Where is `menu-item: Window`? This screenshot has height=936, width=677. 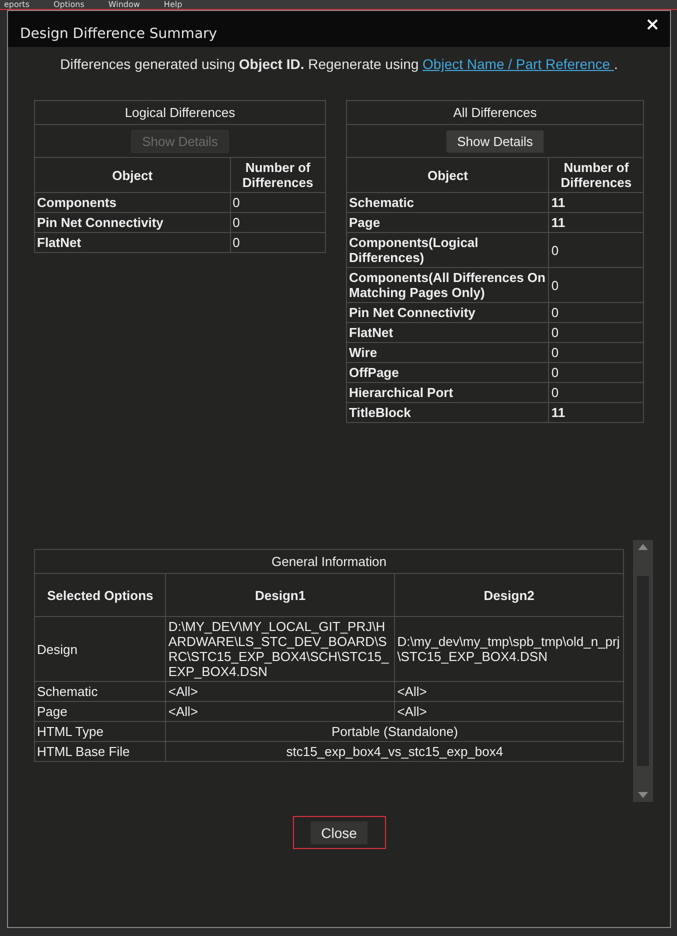
menu-item: Window is located at coordinates (124, 4).